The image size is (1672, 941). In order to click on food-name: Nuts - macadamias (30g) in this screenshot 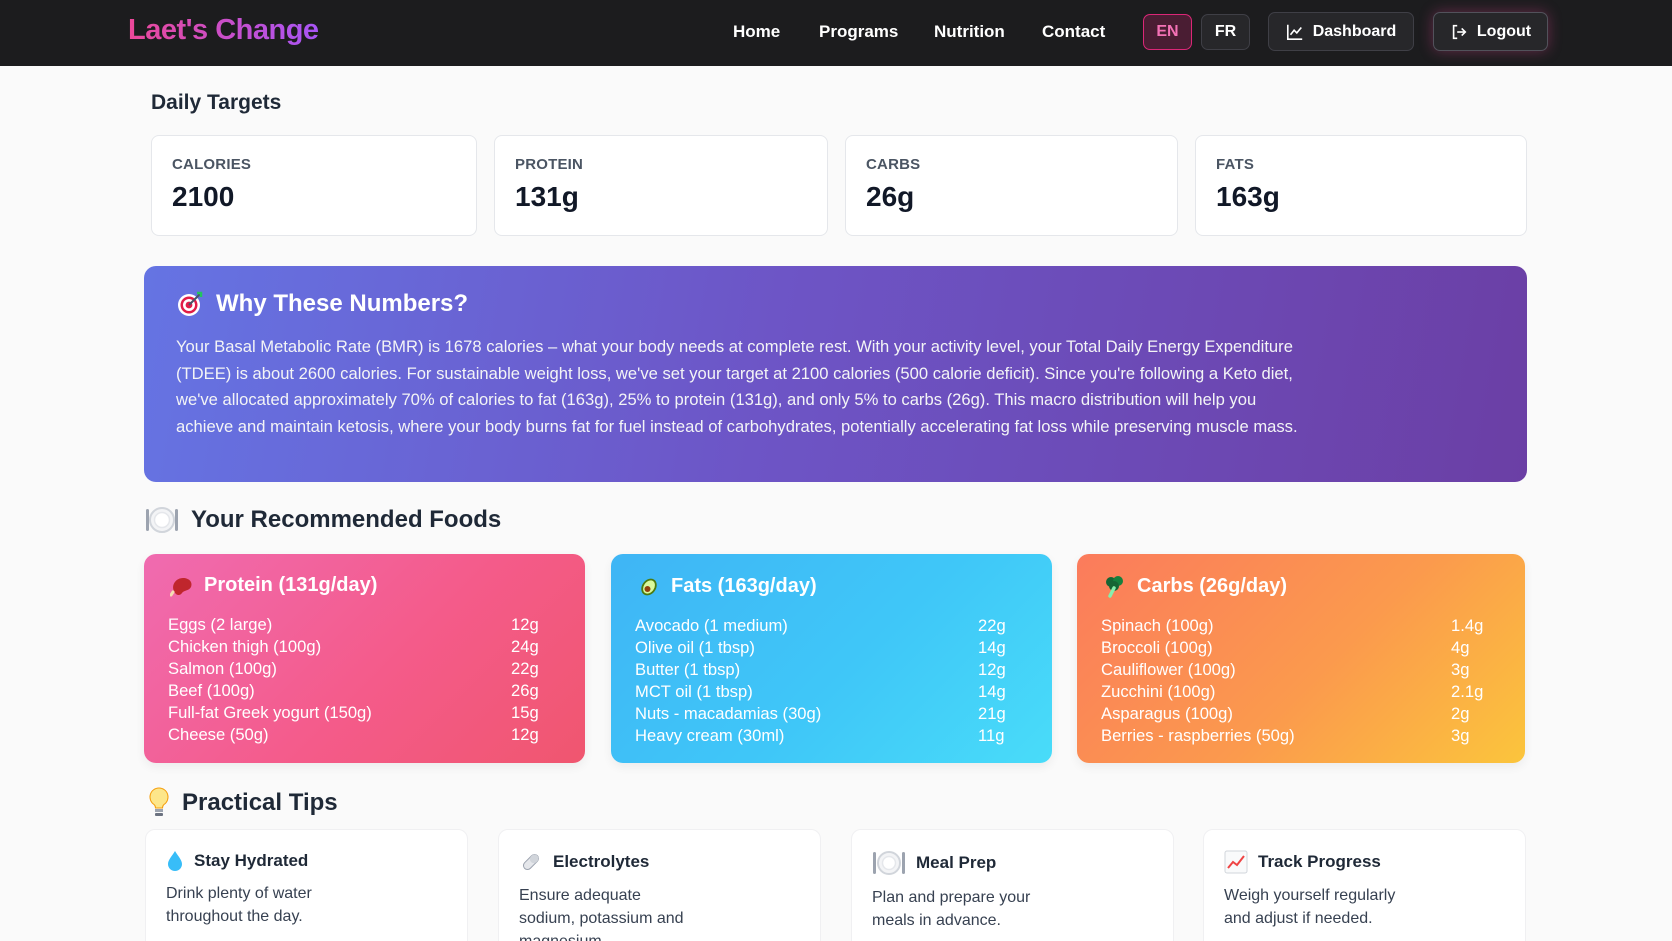, I will do `click(728, 713)`.